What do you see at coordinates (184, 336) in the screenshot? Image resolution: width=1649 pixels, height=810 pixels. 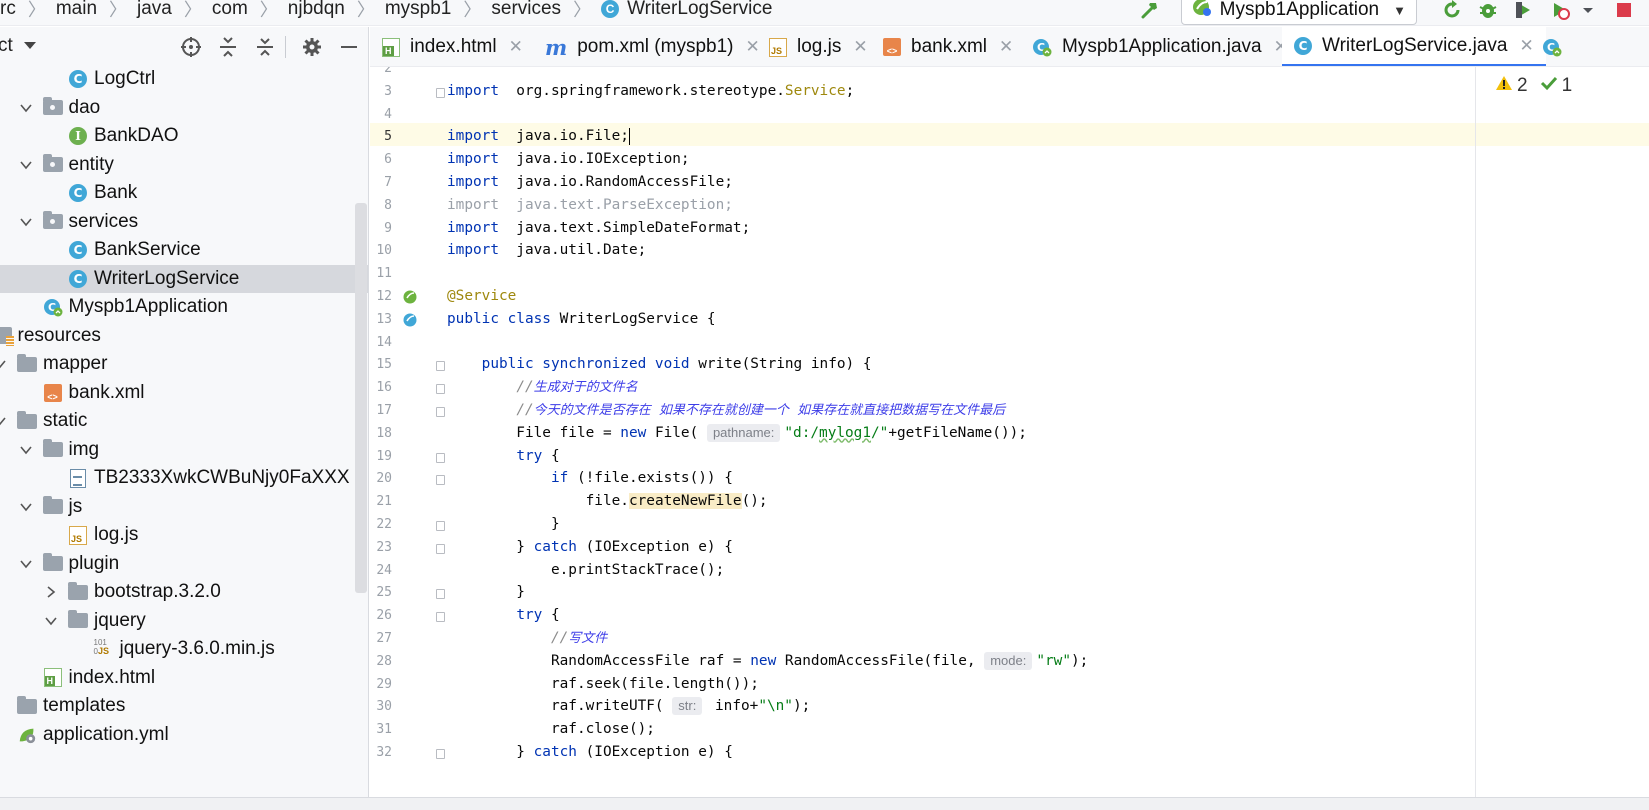 I see `tree-node: resources` at bounding box center [184, 336].